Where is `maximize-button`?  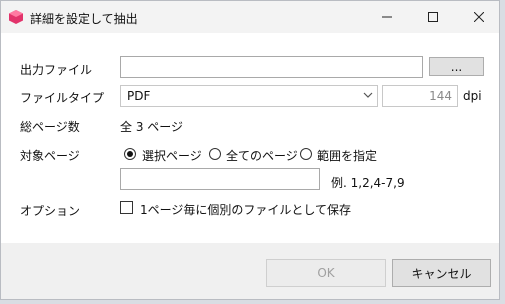
maximize-button is located at coordinates (433, 17).